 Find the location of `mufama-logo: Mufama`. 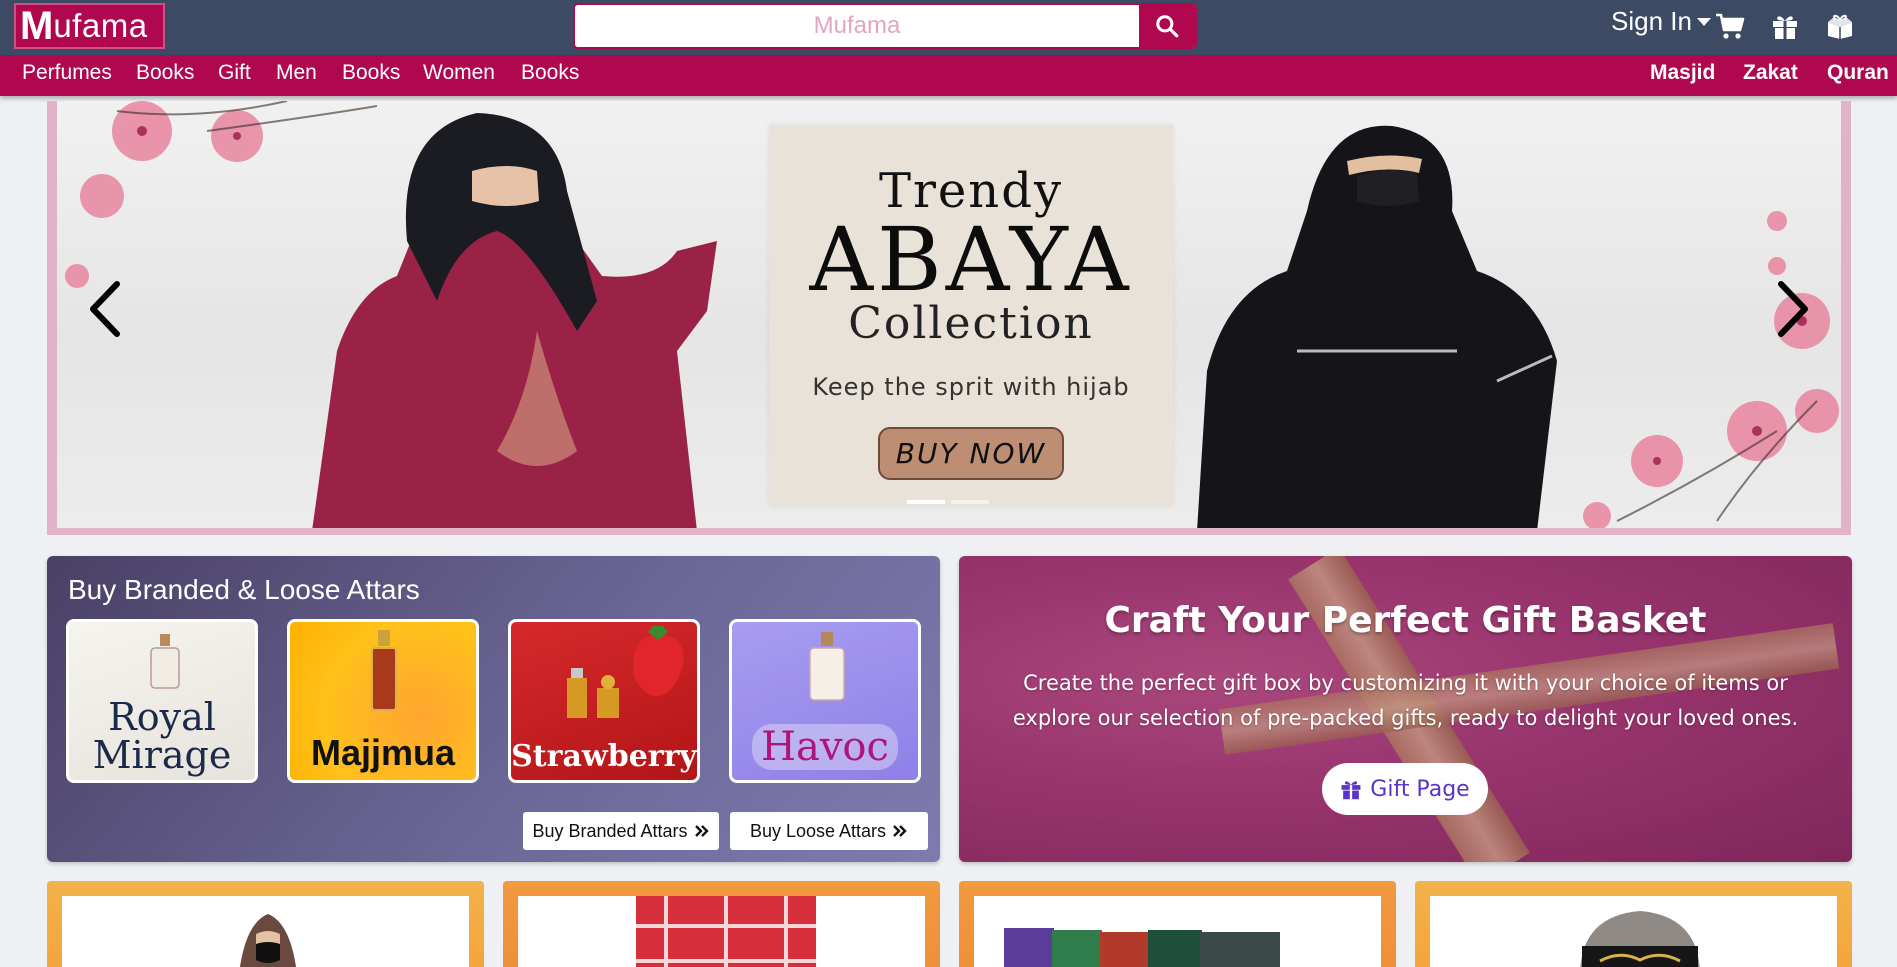

mufama-logo: Mufama is located at coordinates (89, 26).